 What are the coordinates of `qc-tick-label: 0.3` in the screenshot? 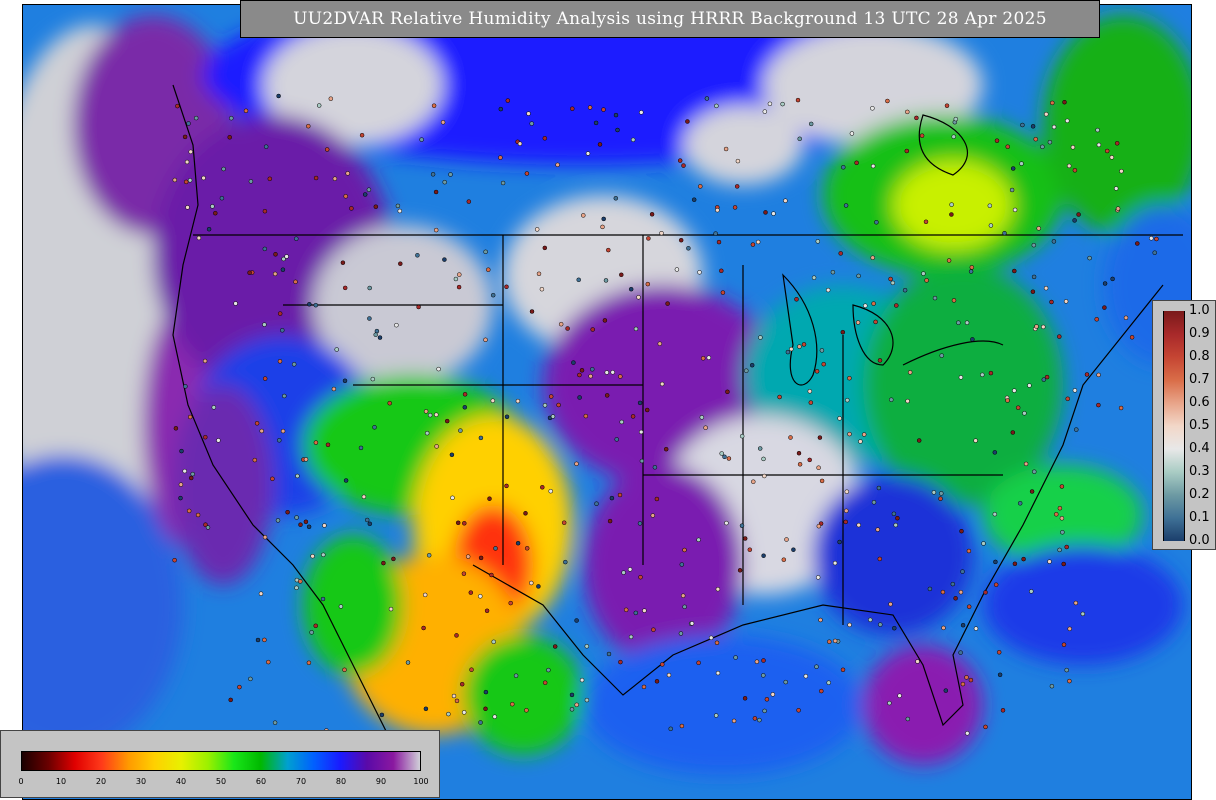 It's located at (1199, 471).